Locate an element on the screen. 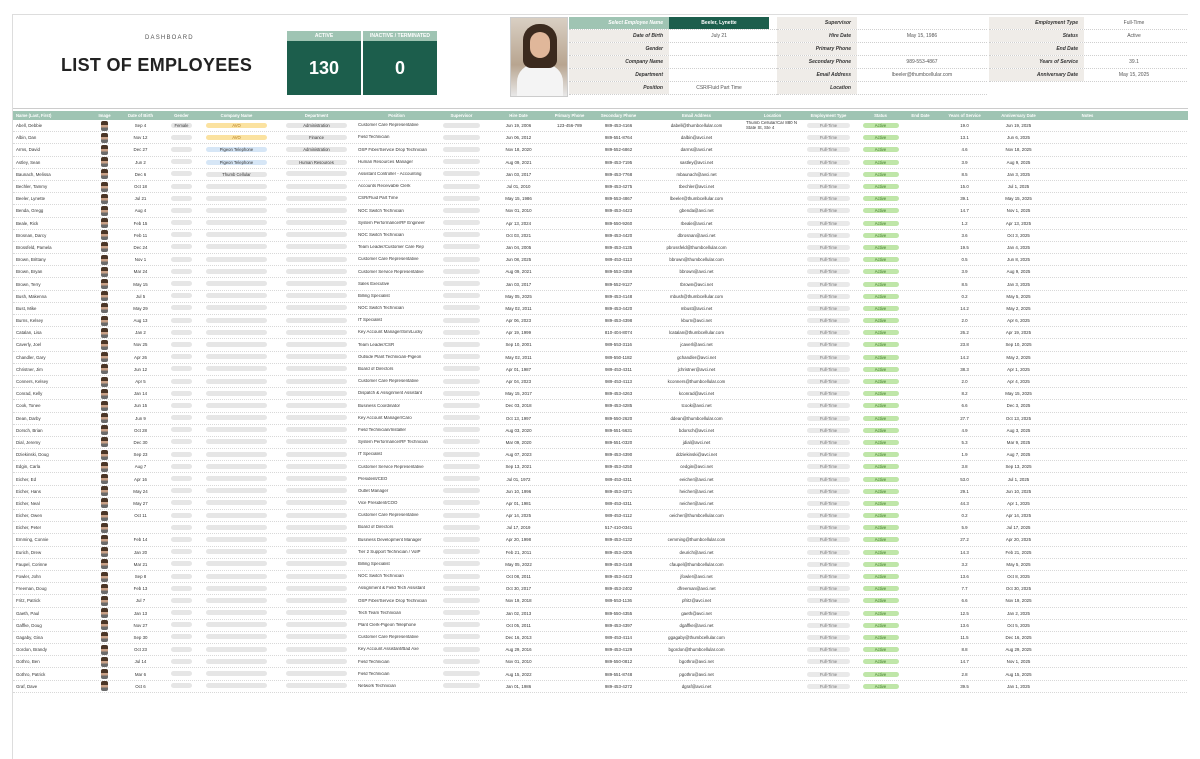 The width and height of the screenshot is (1200, 759). table-cell: Dec 16, 2013 is located at coordinates (517, 637).